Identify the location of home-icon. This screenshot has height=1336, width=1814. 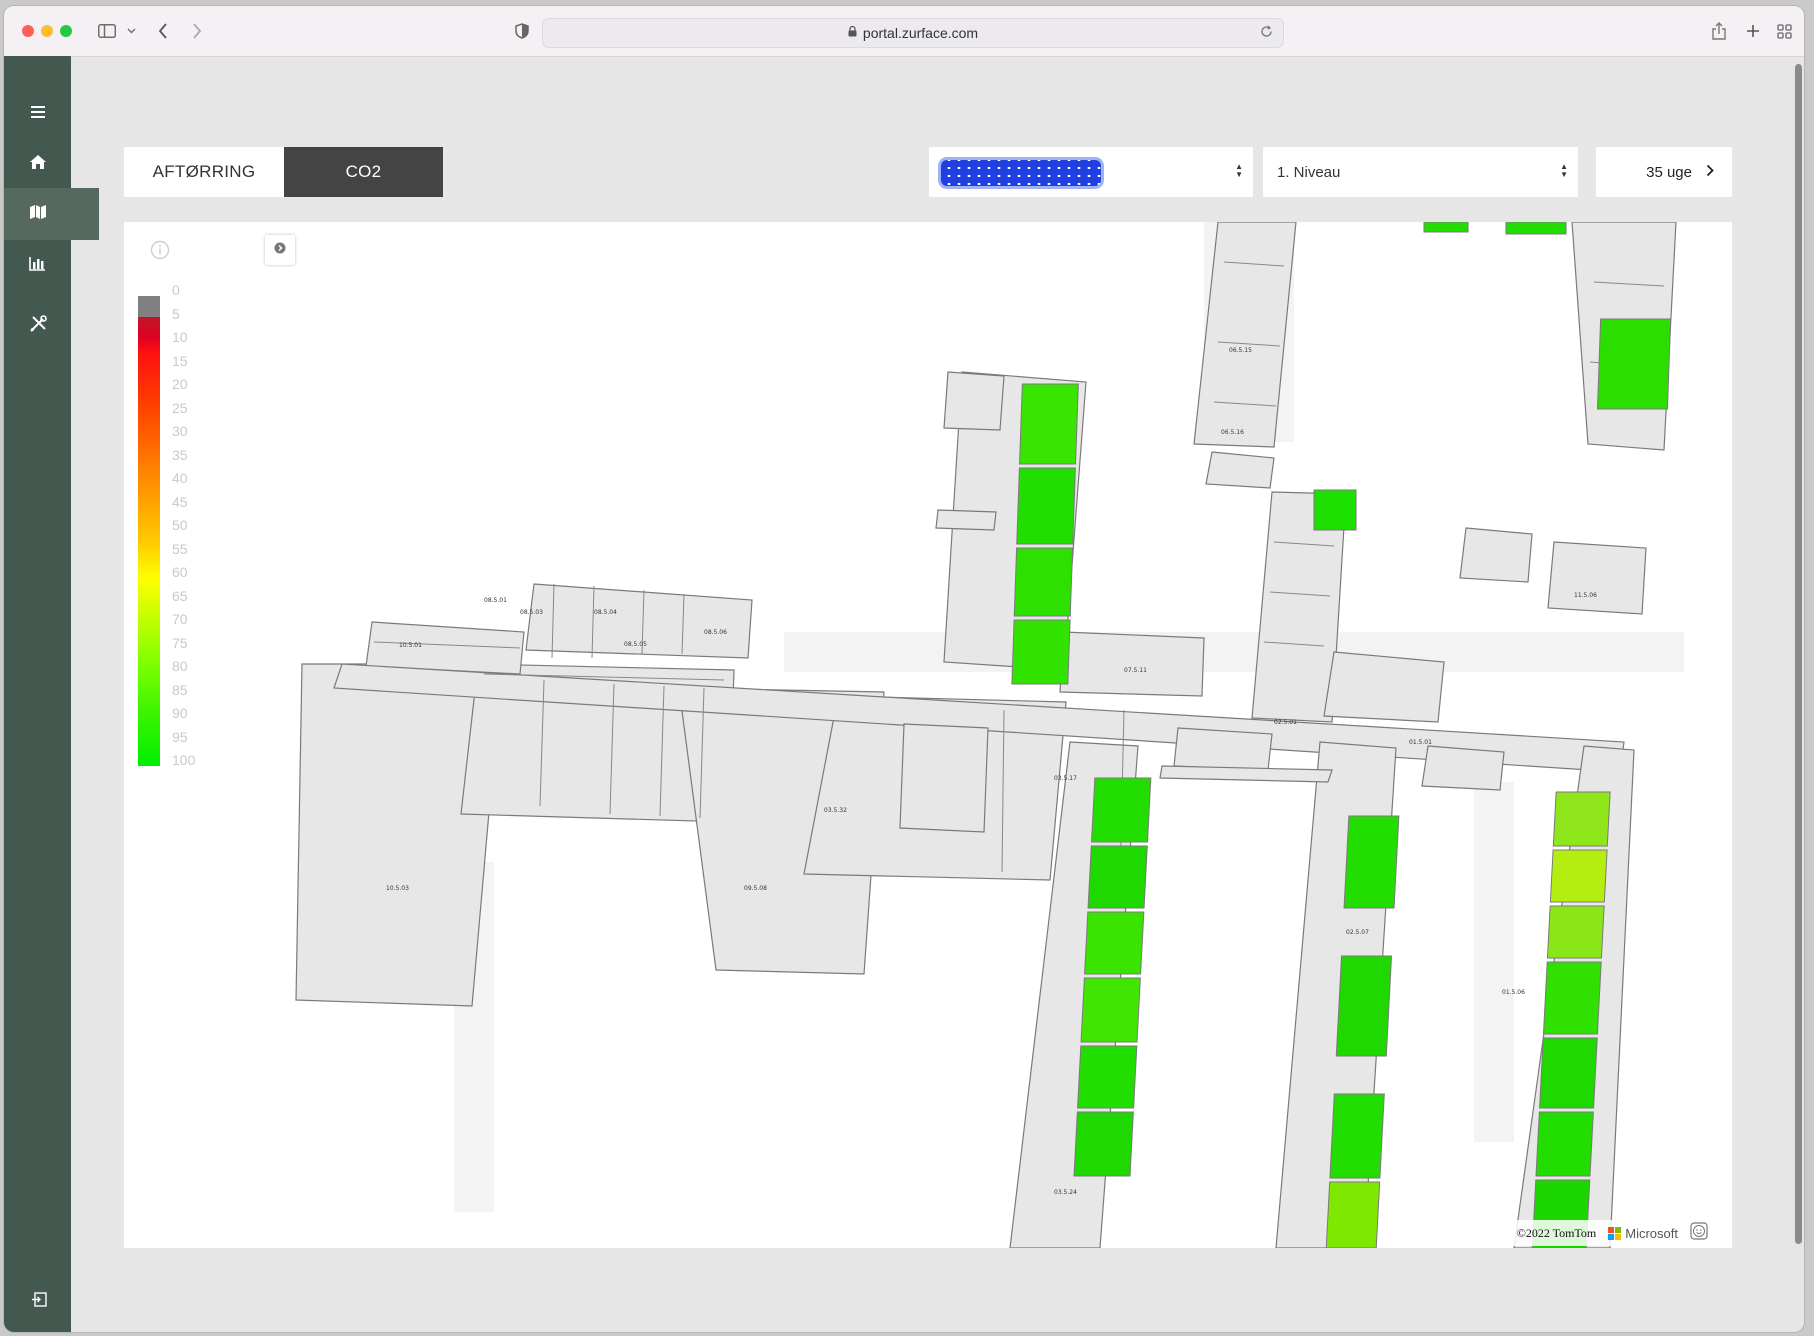
(38, 164).